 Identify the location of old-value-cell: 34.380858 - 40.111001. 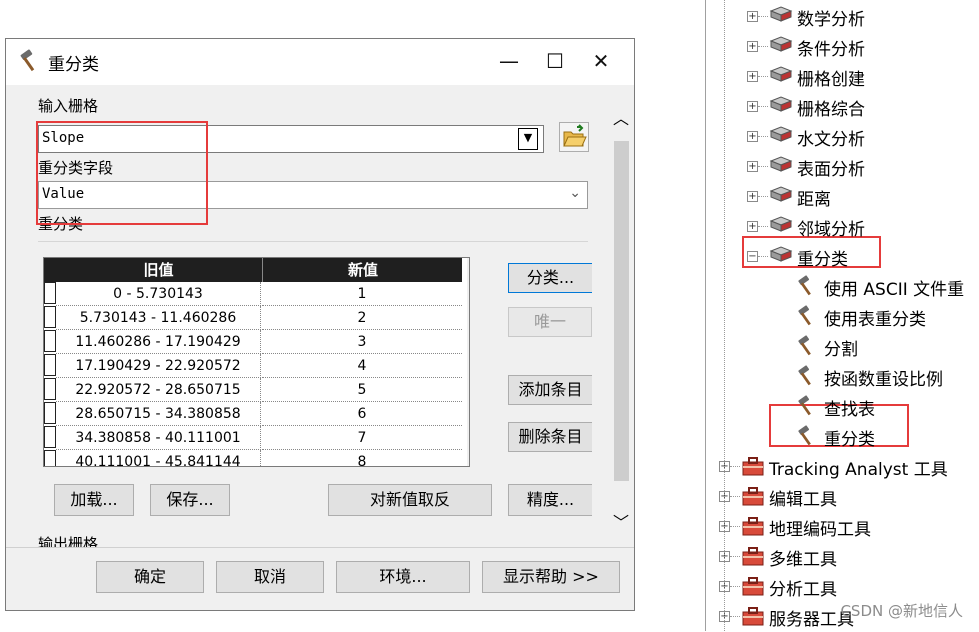
(158, 438).